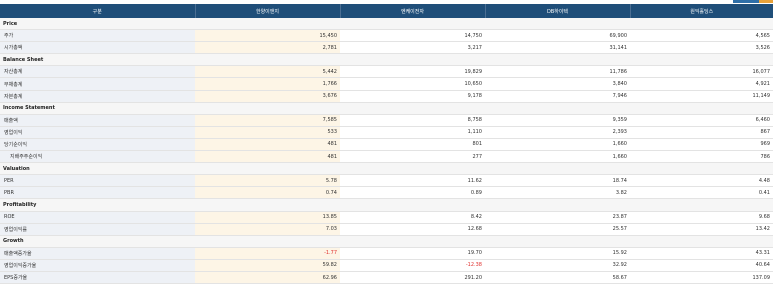 The width and height of the screenshot is (773, 296). Describe the element at coordinates (412, 181) in the screenshot. I see `cell-value: 11.62` at that location.